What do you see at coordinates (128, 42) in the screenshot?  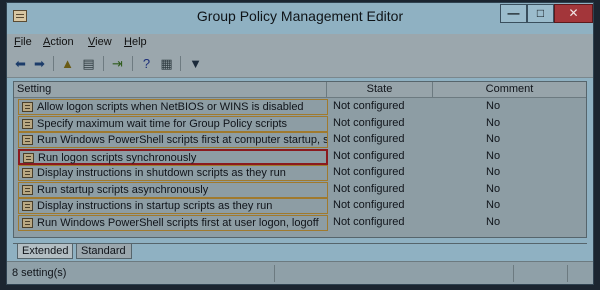 I see `menu-help-accel: H` at bounding box center [128, 42].